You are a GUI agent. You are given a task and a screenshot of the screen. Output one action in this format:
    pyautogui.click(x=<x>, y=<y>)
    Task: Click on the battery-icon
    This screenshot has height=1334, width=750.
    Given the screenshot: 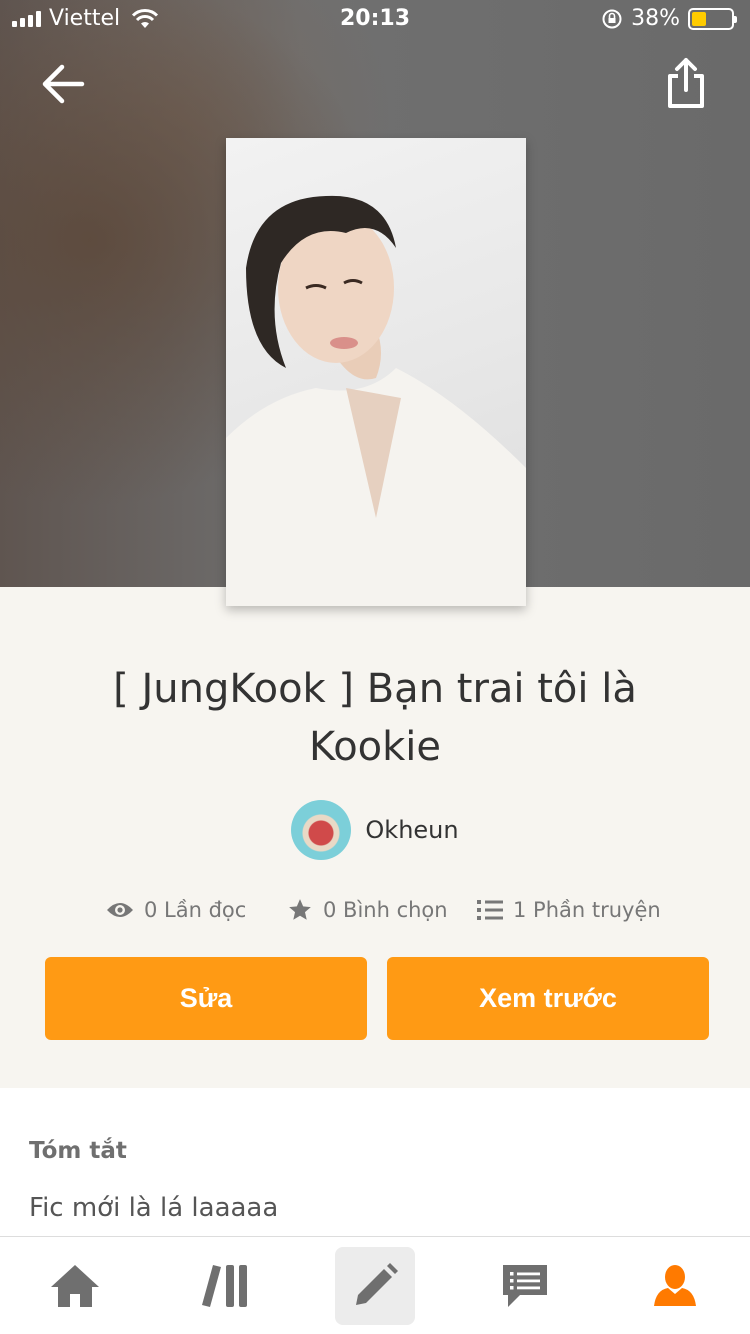 What is the action you would take?
    pyautogui.click(x=712, y=18)
    